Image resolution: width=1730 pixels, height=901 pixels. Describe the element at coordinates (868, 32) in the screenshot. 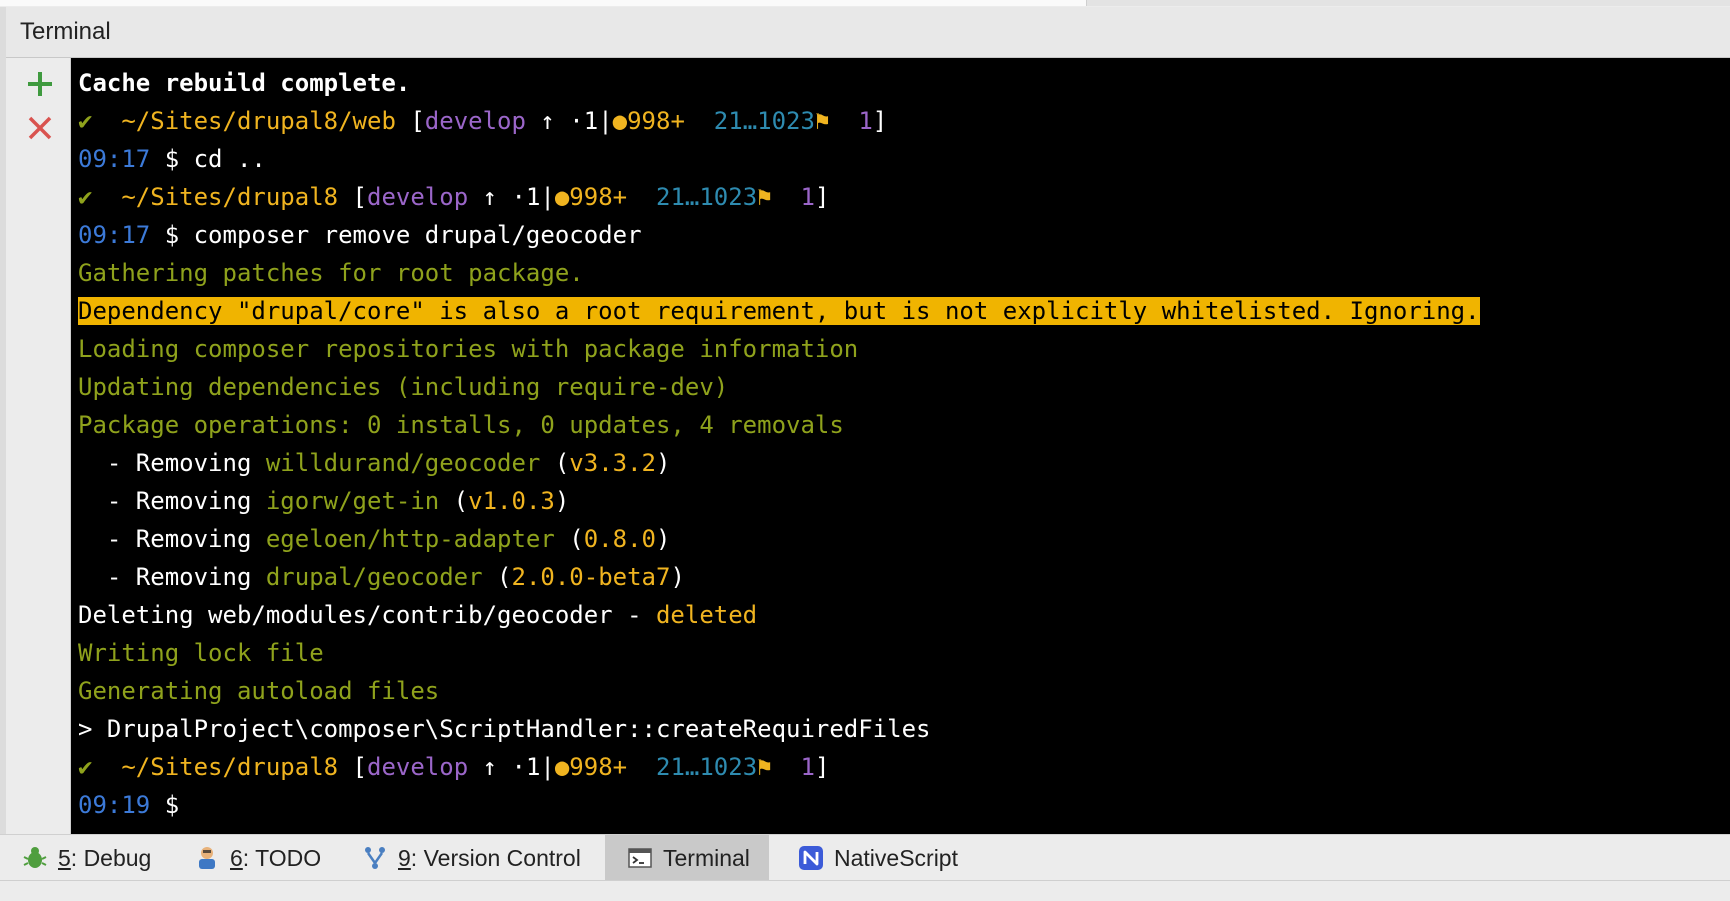

I see `tool-window-header: Terminal` at that location.